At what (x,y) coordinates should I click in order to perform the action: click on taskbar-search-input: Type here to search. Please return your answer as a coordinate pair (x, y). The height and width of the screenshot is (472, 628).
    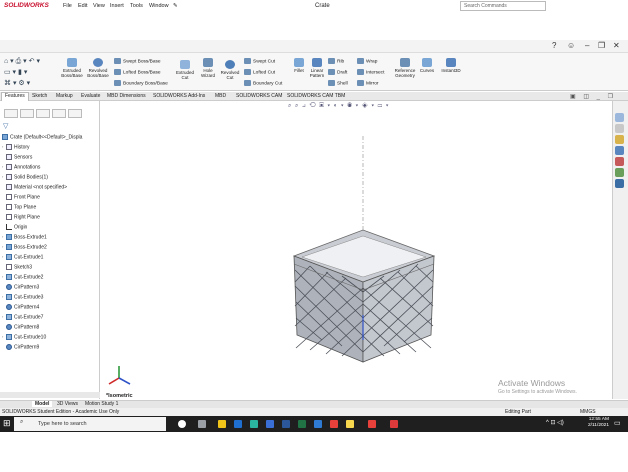
    Looking at the image, I should click on (90, 424).